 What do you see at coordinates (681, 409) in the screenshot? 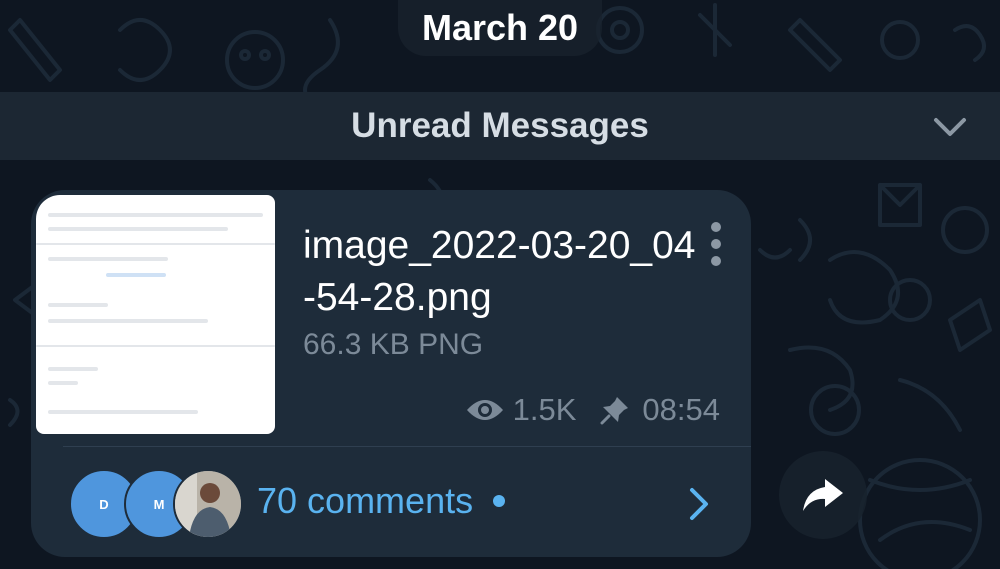
I see `message-time: 08:54` at bounding box center [681, 409].